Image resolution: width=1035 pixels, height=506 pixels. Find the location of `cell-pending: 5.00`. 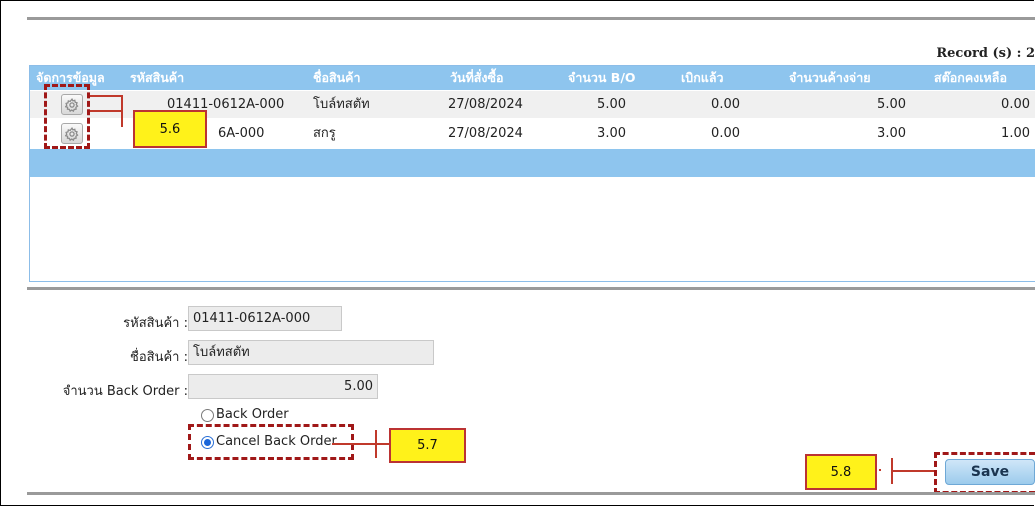

cell-pending: 5.00 is located at coordinates (891, 104).